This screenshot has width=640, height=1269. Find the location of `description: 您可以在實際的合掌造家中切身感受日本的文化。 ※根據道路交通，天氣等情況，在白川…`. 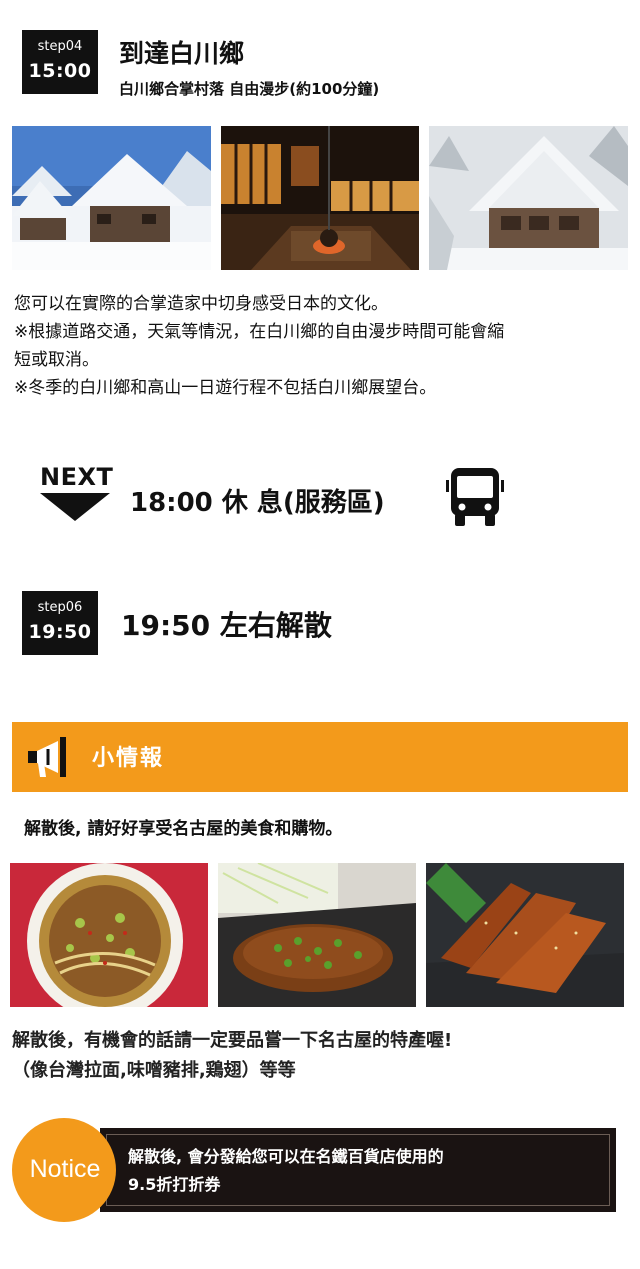

description: 您可以在實際的合掌造家中切身感受日本的文化。 ※根據道路交通，天氣等情況，在白川… is located at coordinates (320, 346).